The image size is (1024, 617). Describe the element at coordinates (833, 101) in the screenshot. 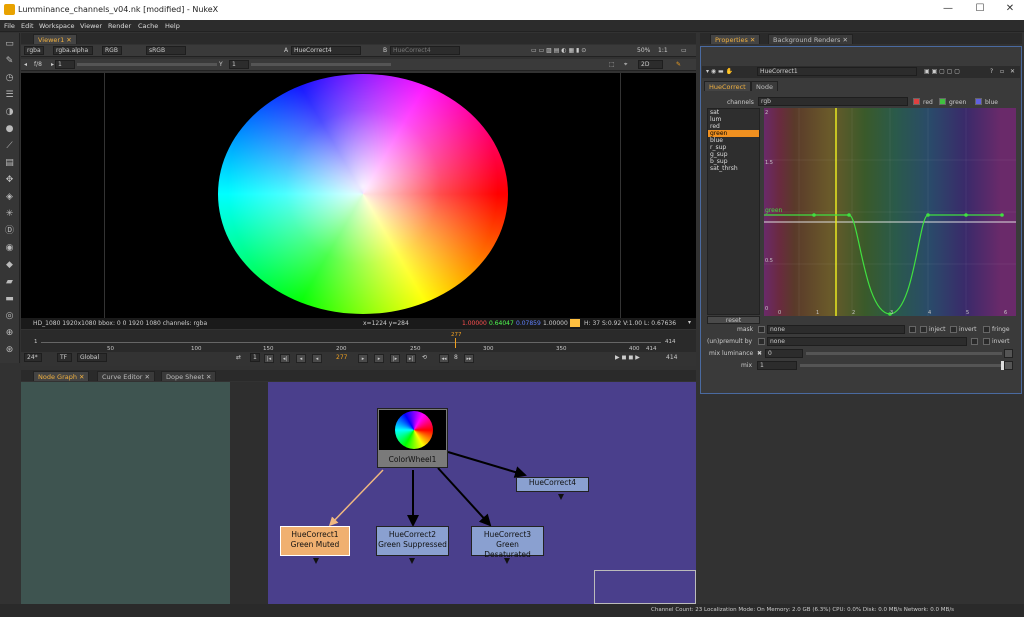

I see `channels-dropdown-prop: rgb` at that location.